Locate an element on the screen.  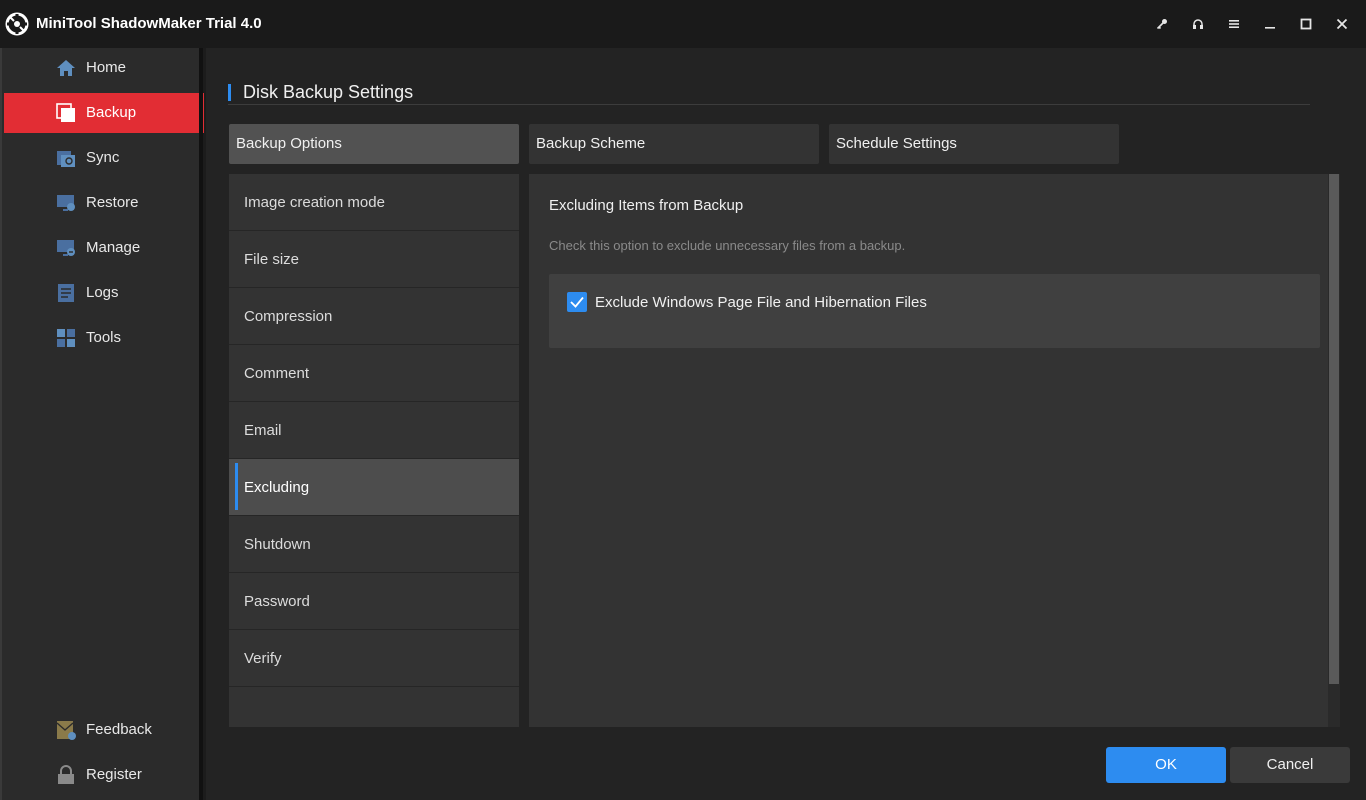
sidebar-item-logs: Logs is located at coordinates (104, 293).